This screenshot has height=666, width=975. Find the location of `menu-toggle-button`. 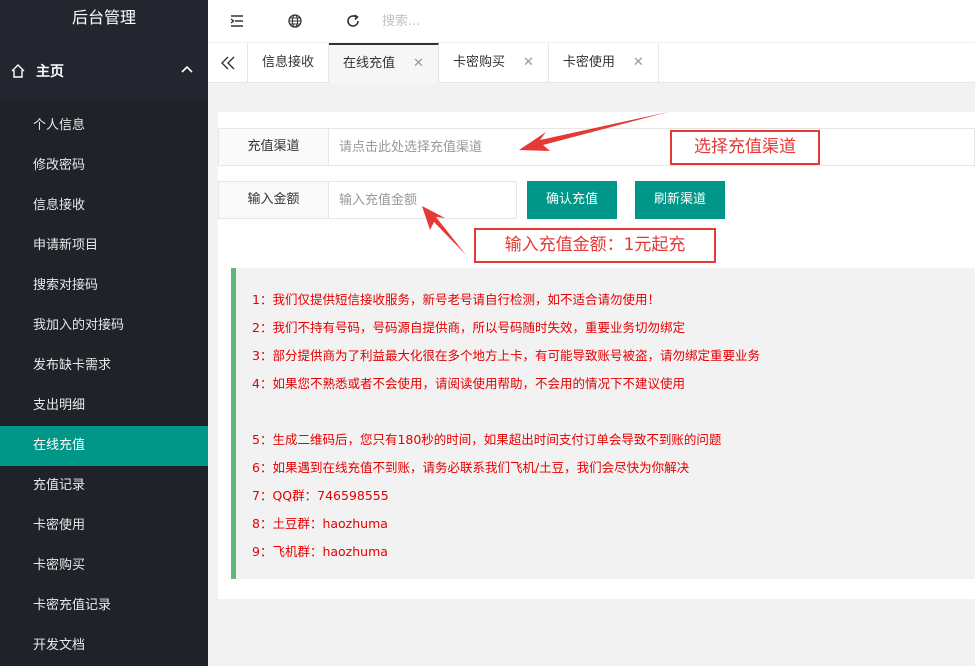

menu-toggle-button is located at coordinates (237, 21).